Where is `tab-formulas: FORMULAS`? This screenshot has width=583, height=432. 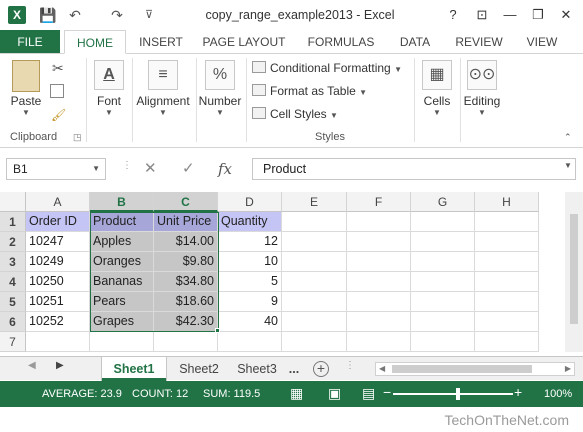 tab-formulas: FORMULAS is located at coordinates (341, 42).